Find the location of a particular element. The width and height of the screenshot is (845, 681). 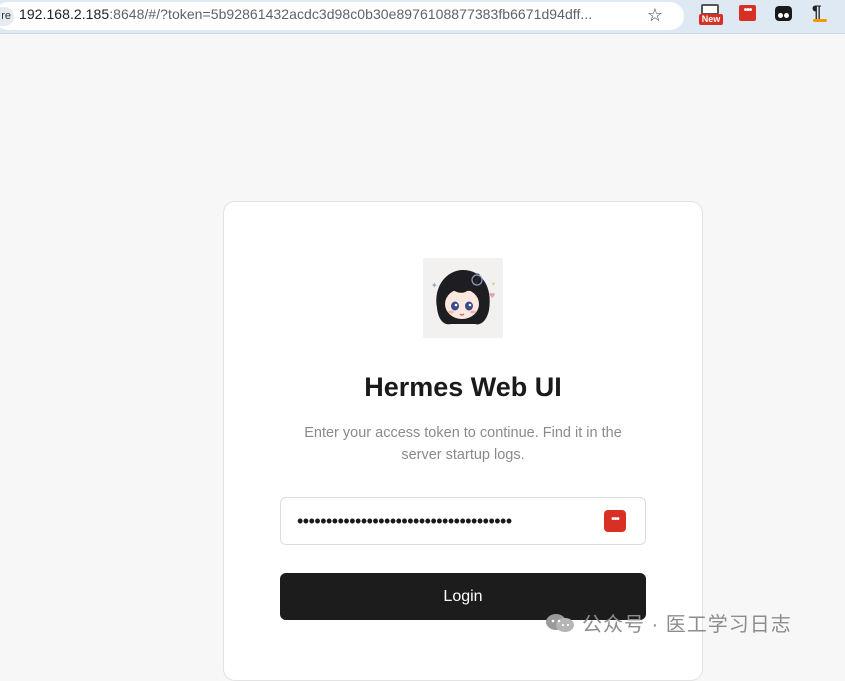

wechat-logo-icon is located at coordinates (560, 623).